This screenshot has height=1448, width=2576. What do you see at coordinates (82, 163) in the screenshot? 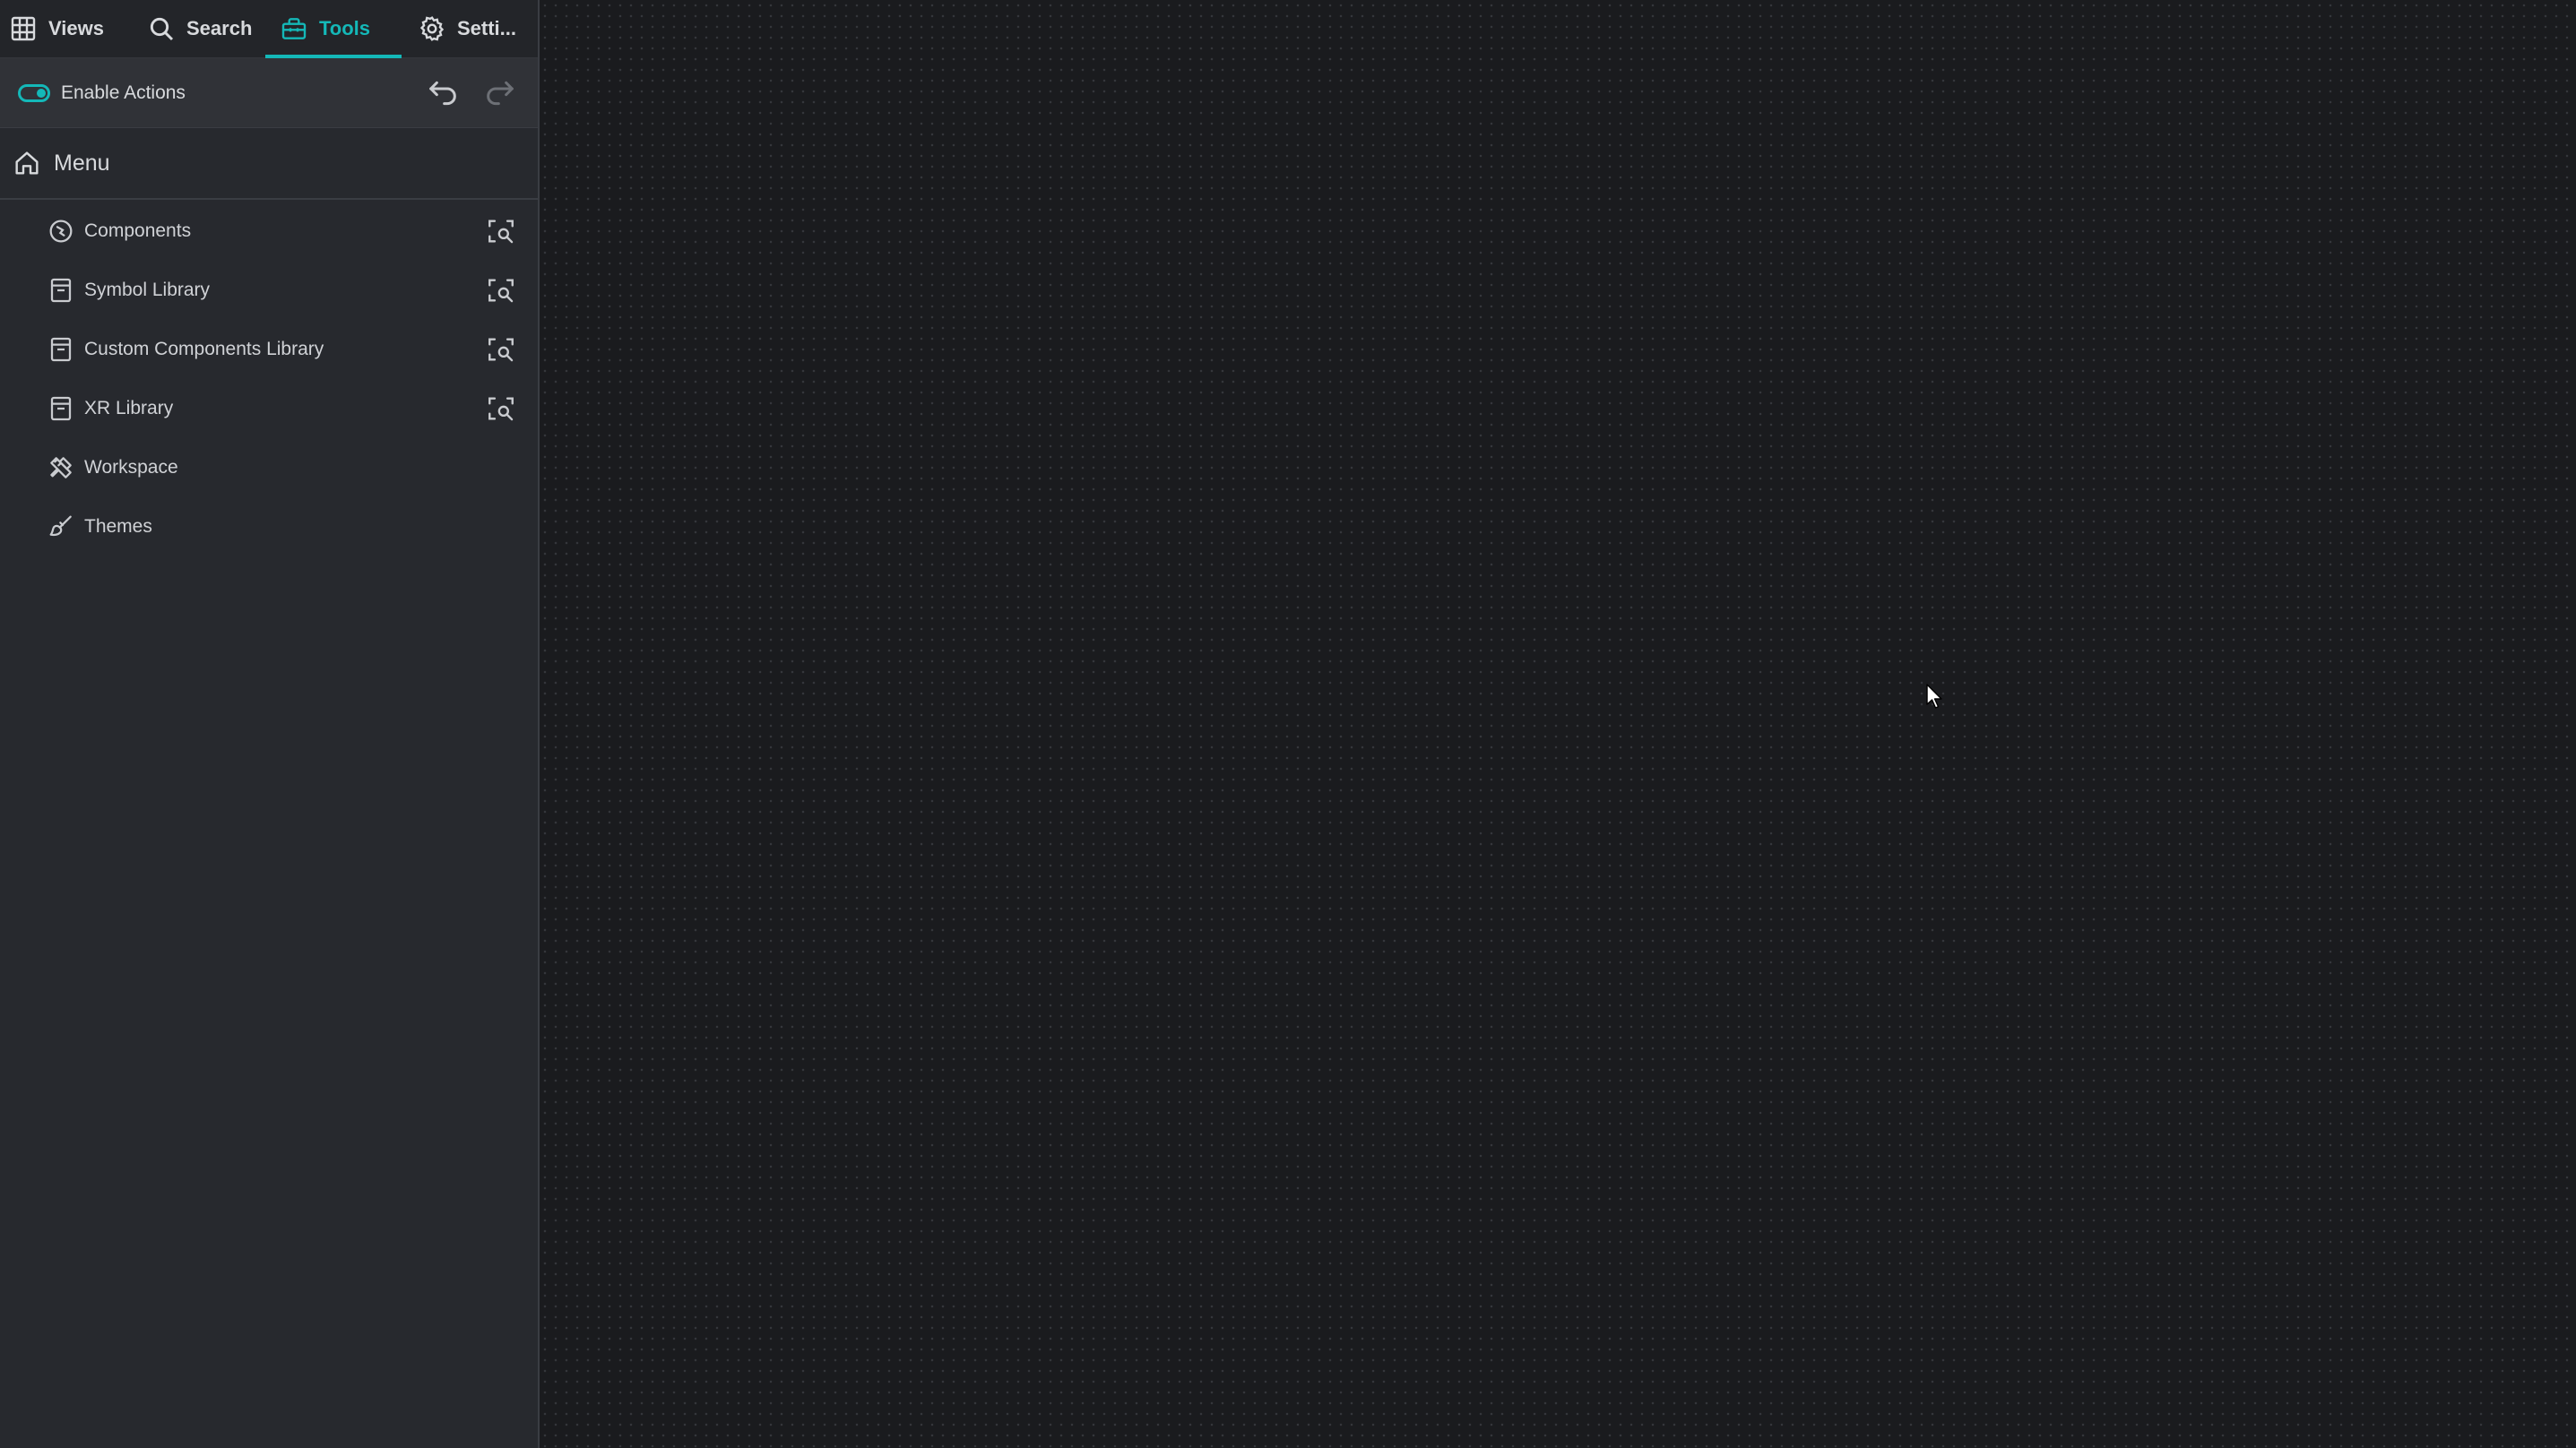
I see `menu-title: Menu` at bounding box center [82, 163].